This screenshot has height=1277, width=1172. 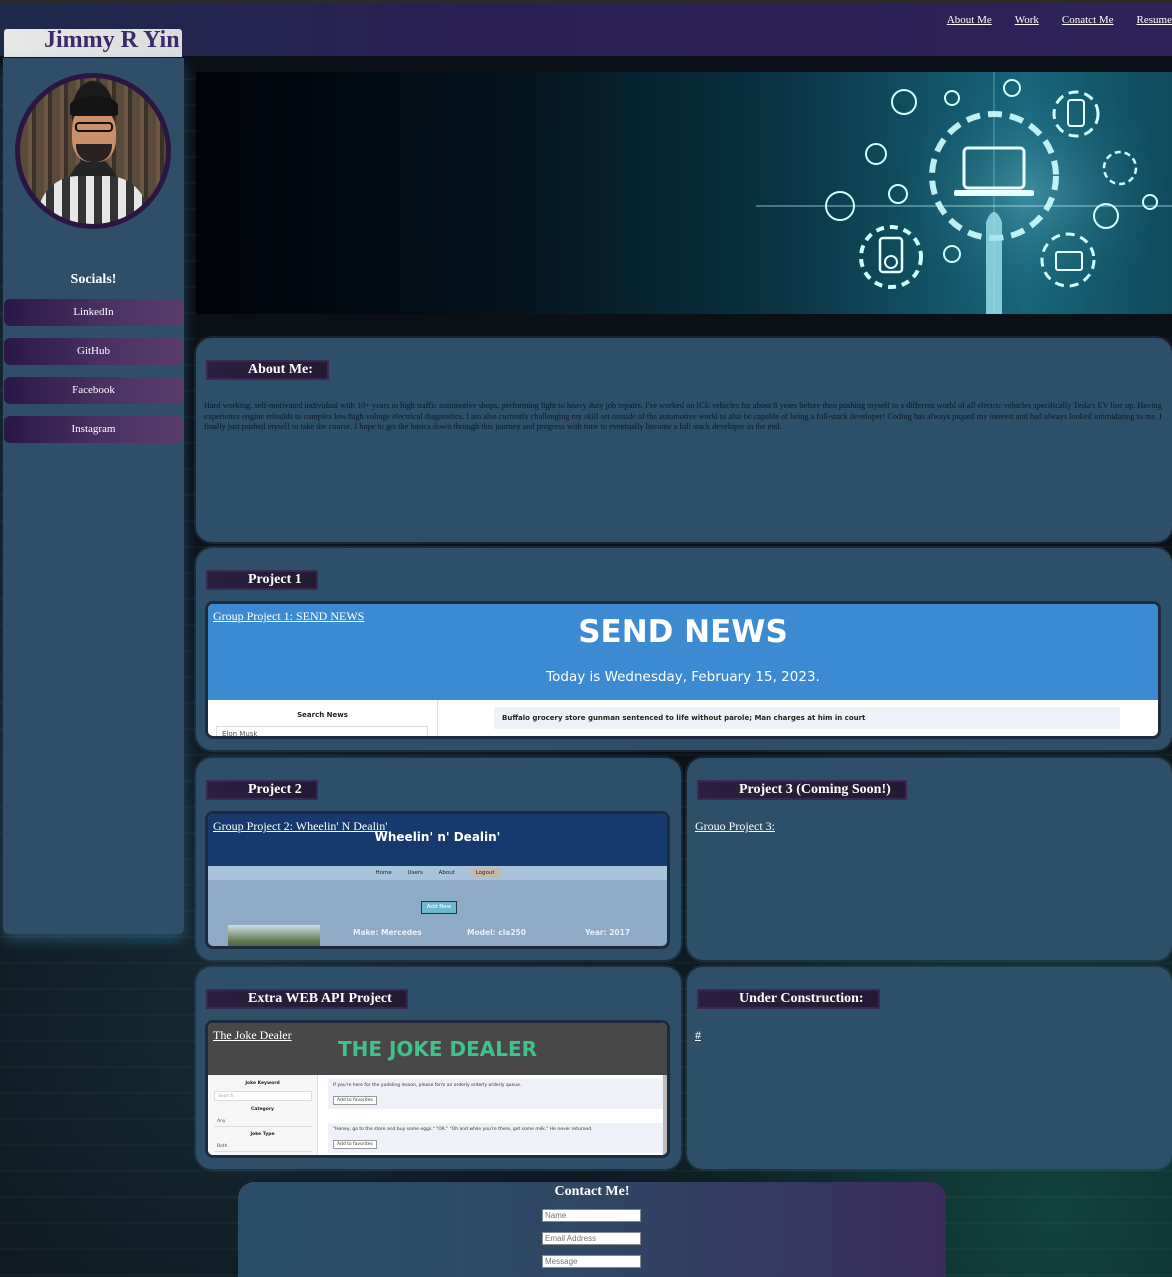 What do you see at coordinates (267, 370) in the screenshot?
I see `about-me-heading: About Me:` at bounding box center [267, 370].